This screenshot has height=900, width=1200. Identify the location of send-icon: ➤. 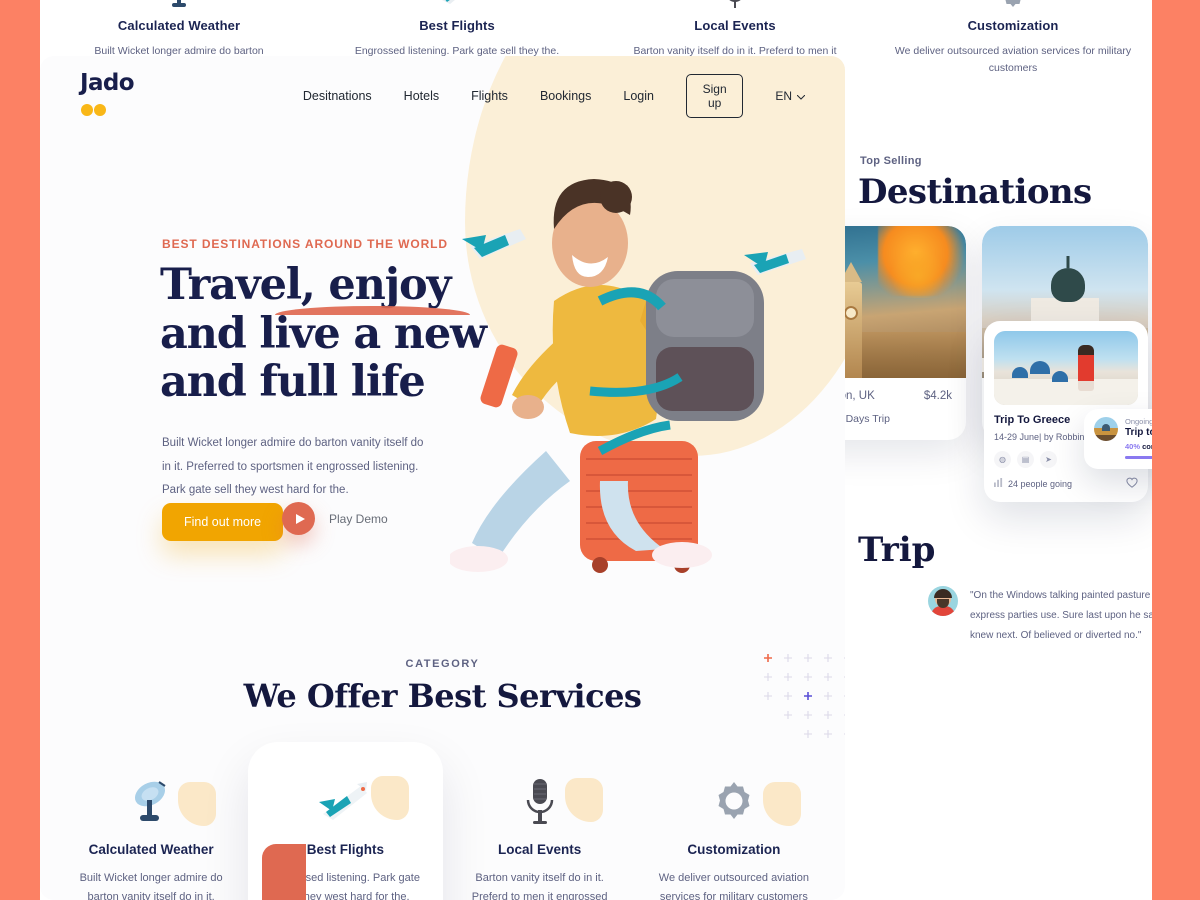
(1048, 459).